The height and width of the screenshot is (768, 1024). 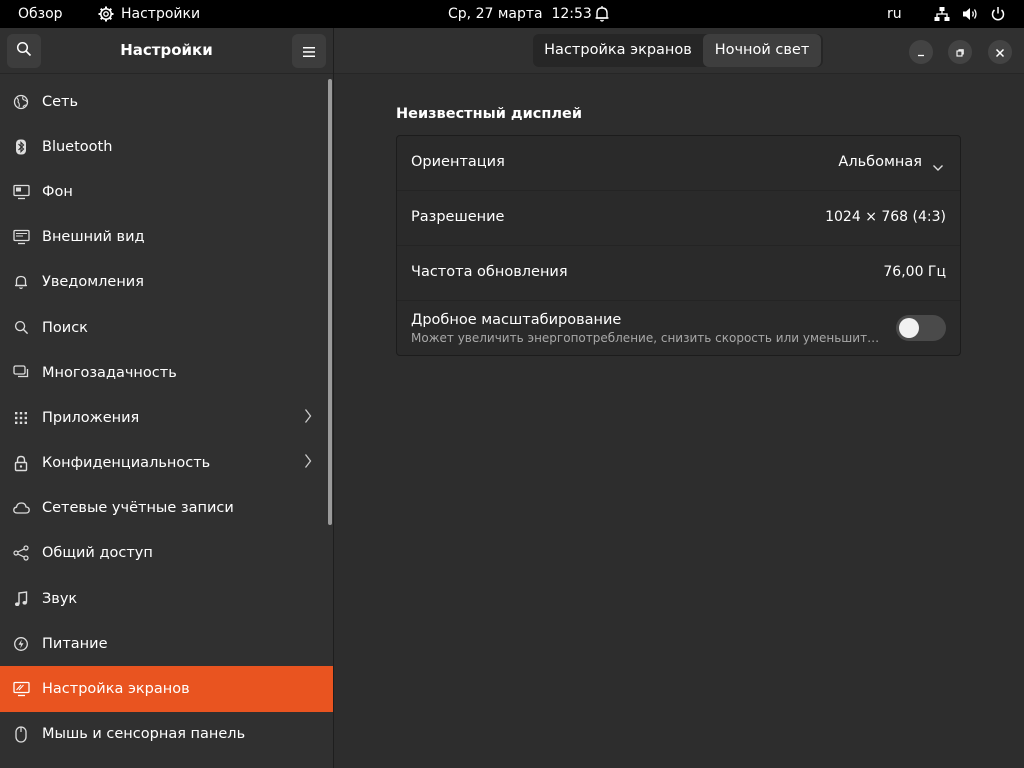 What do you see at coordinates (57, 191) in the screenshot?
I see `sidebar-item-label: Фон` at bounding box center [57, 191].